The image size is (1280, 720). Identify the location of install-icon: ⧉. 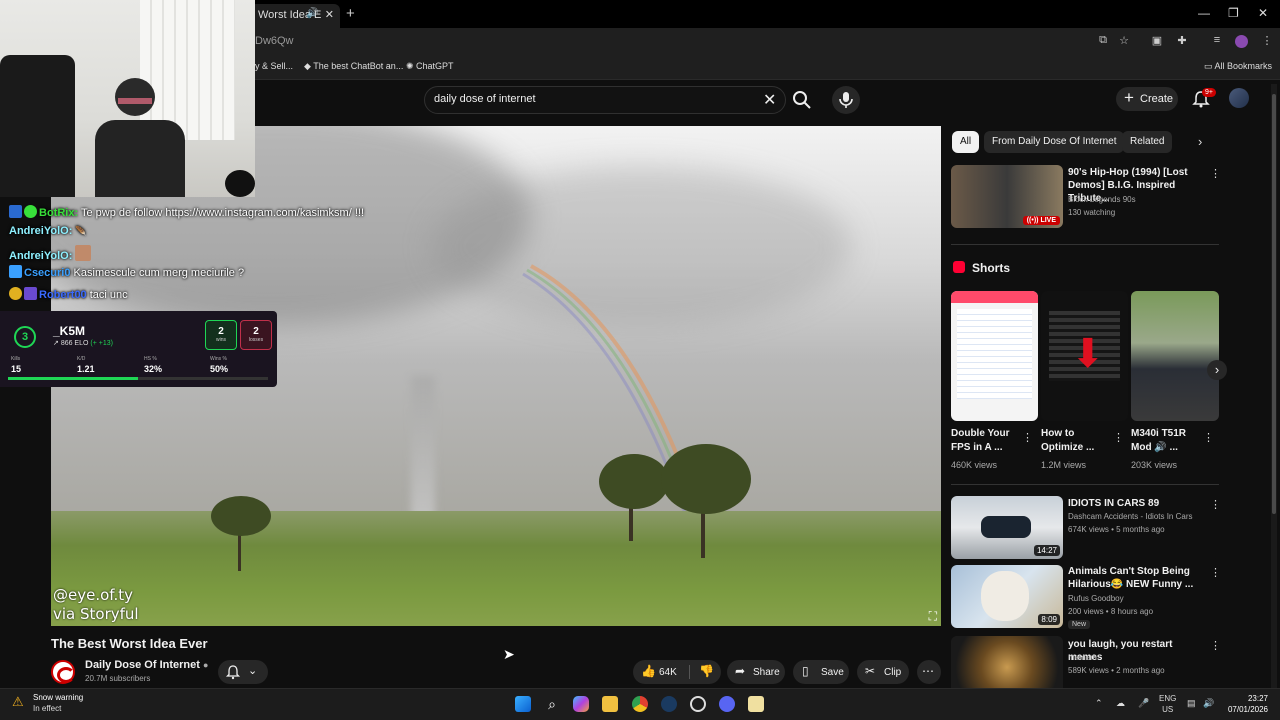
(1103, 41).